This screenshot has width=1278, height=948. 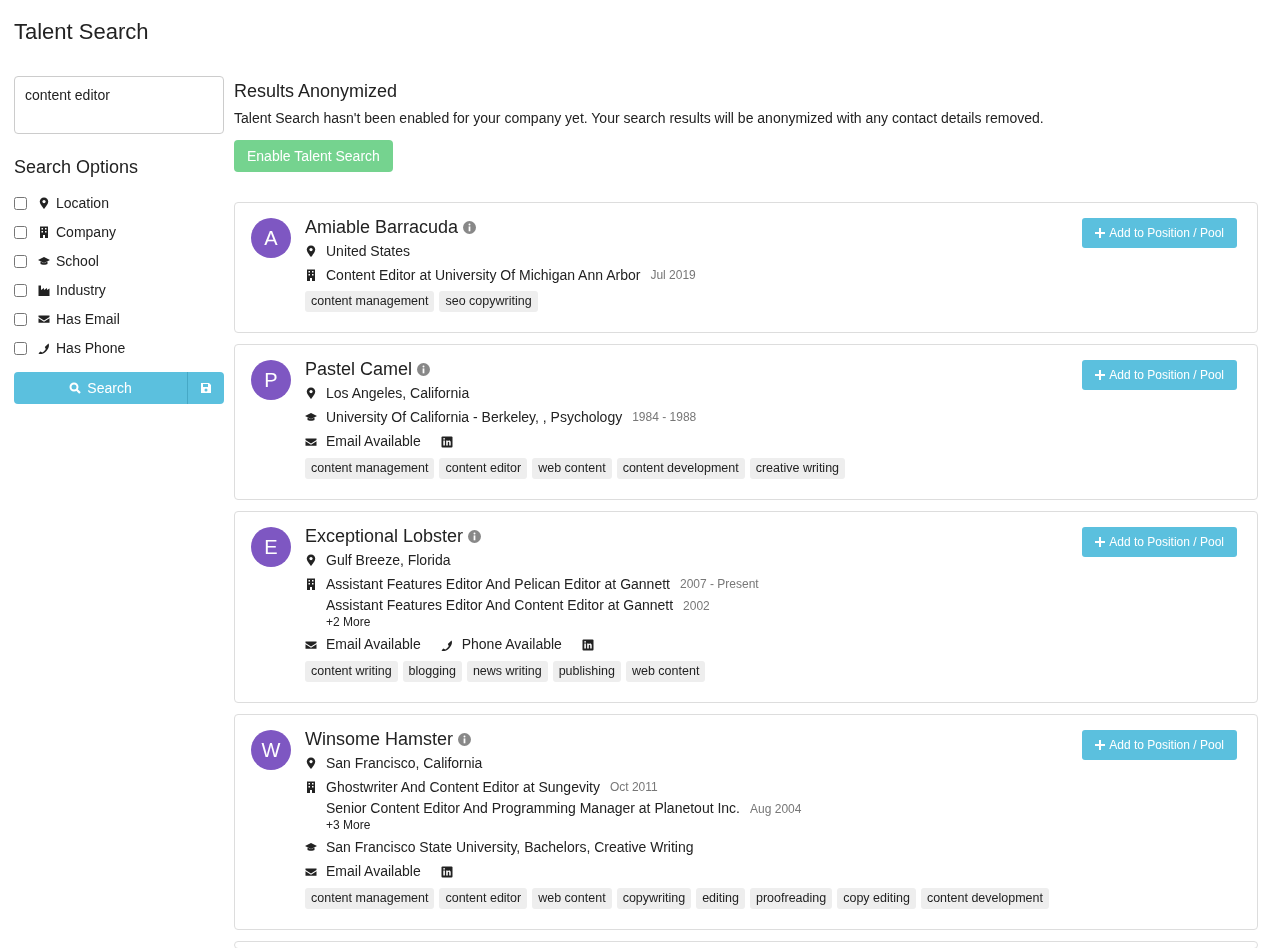 What do you see at coordinates (673, 275) in the screenshot?
I see `date-range: Jul 2019` at bounding box center [673, 275].